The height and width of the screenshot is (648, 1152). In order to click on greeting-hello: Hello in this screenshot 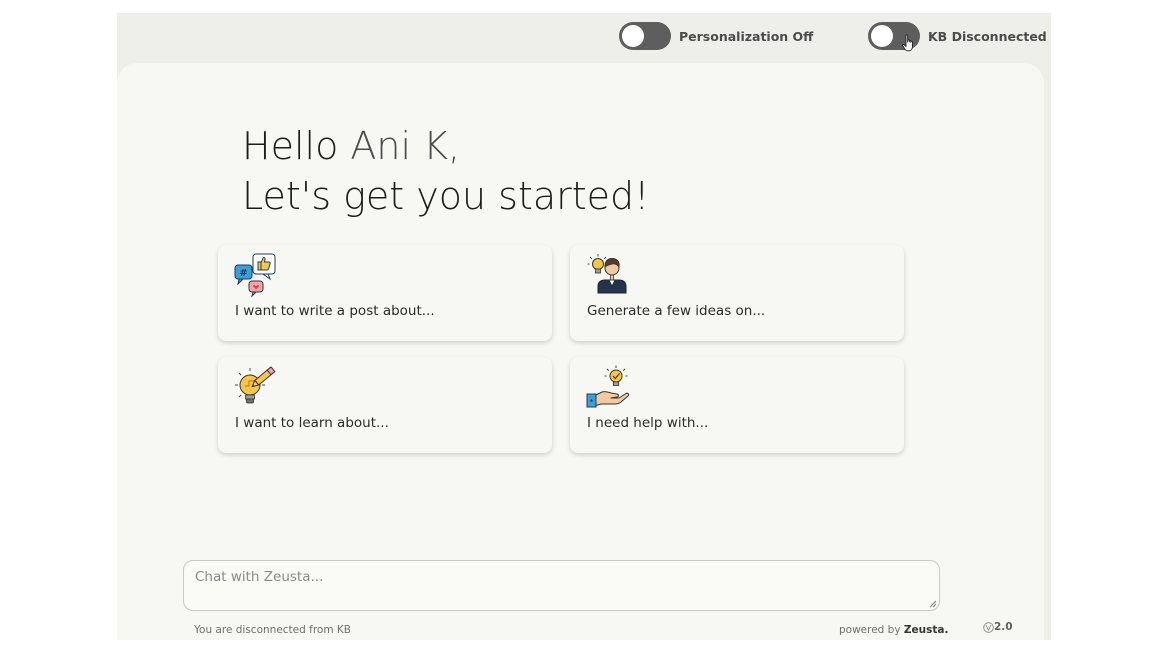, I will do `click(290, 146)`.